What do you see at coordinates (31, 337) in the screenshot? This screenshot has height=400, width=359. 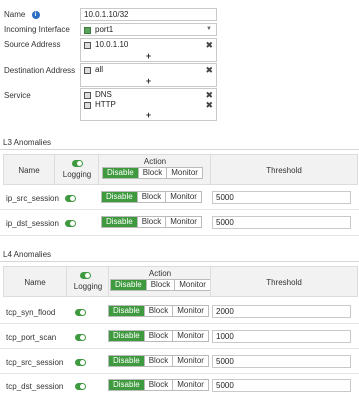 I see `row-name: tcp_port_scan` at bounding box center [31, 337].